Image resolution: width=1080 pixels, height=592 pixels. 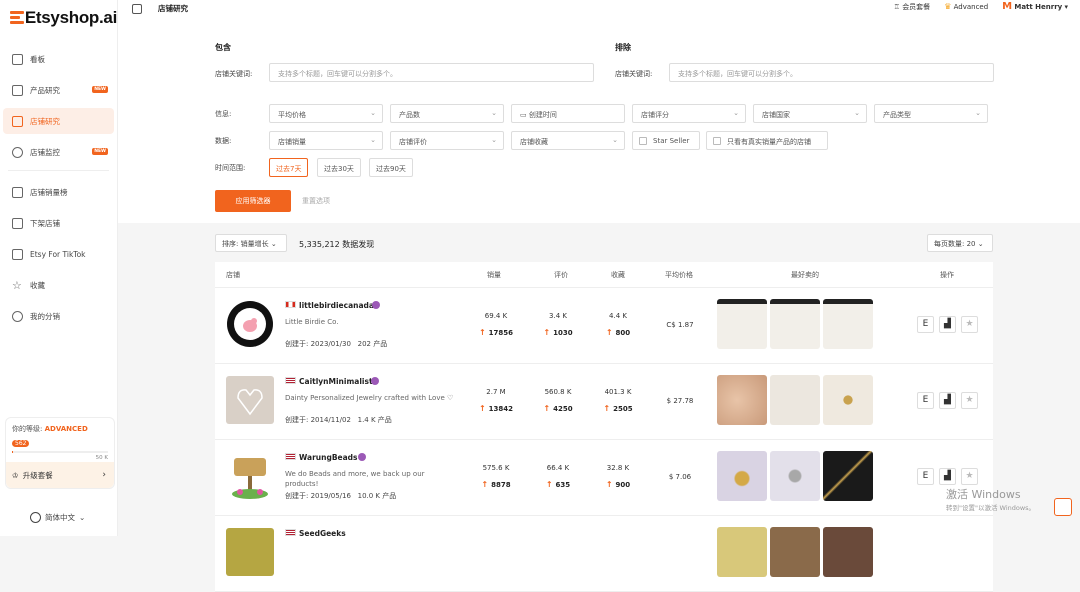 What do you see at coordinates (679, 275) in the screenshot?
I see `col-avg-price: 平均价格` at bounding box center [679, 275].